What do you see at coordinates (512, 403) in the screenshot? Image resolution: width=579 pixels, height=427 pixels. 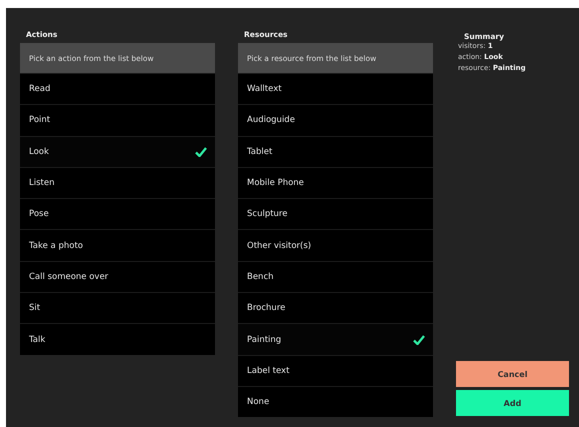 I see `add-button: Add` at bounding box center [512, 403].